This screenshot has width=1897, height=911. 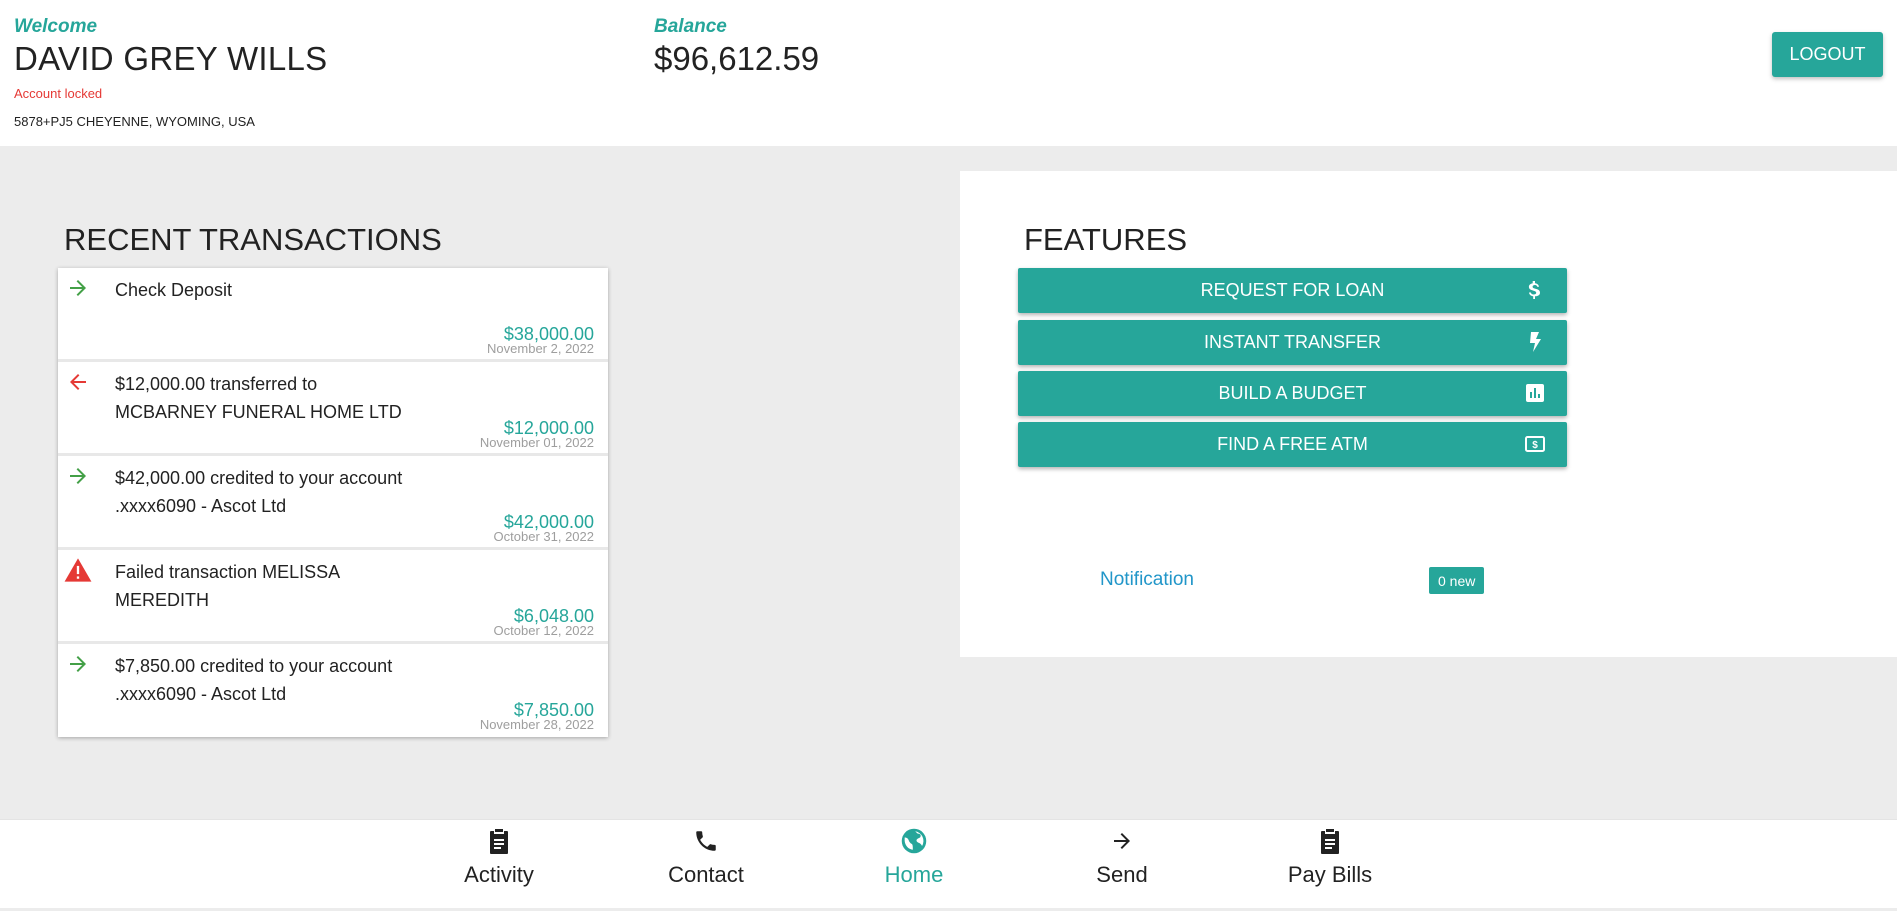 I want to click on nav-item-activity: Activity, so click(x=499, y=864).